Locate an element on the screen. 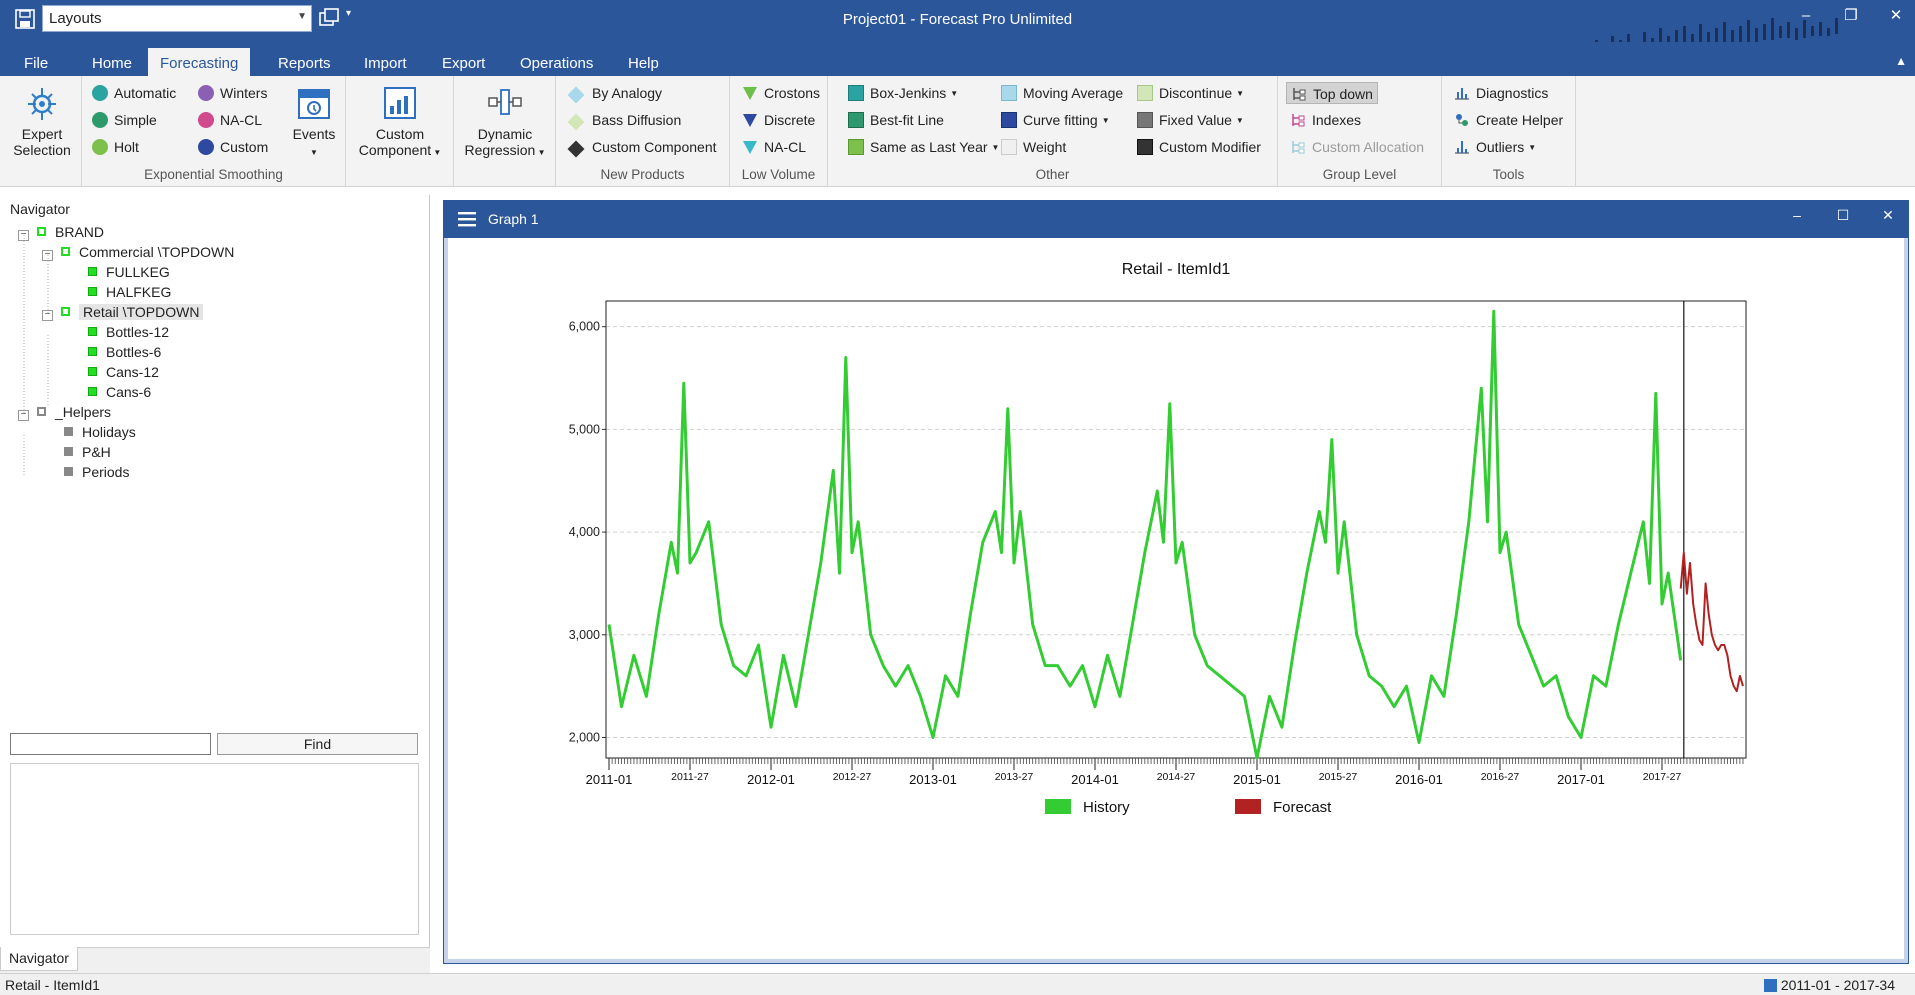 The height and width of the screenshot is (995, 1915). other-group-label: Other is located at coordinates (1052, 174).